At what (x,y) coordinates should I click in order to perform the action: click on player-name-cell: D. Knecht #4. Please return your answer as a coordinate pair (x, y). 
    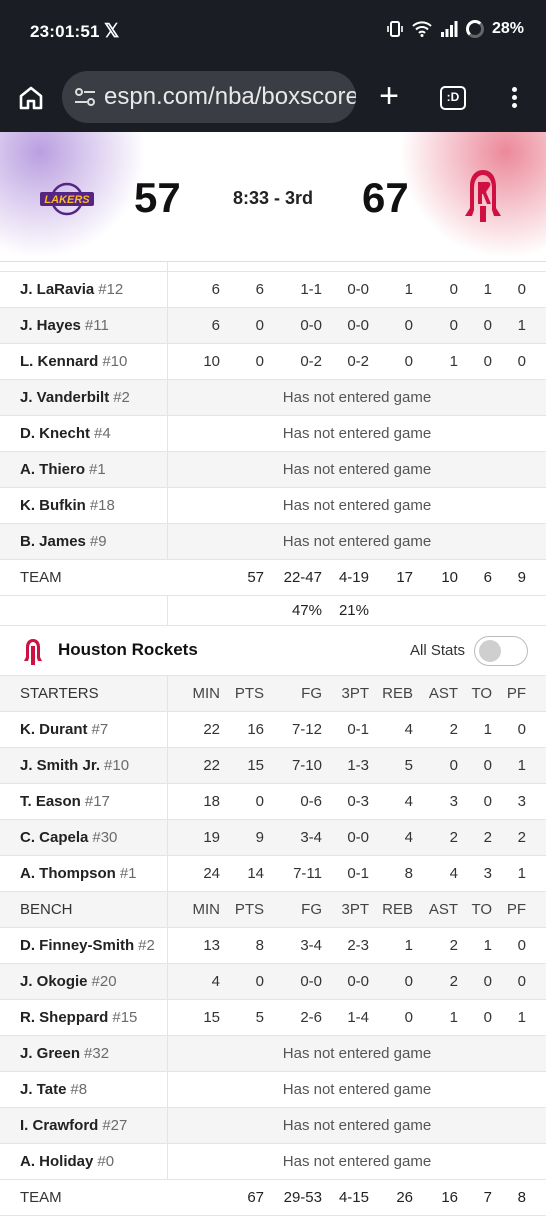
    Looking at the image, I should click on (84, 434).